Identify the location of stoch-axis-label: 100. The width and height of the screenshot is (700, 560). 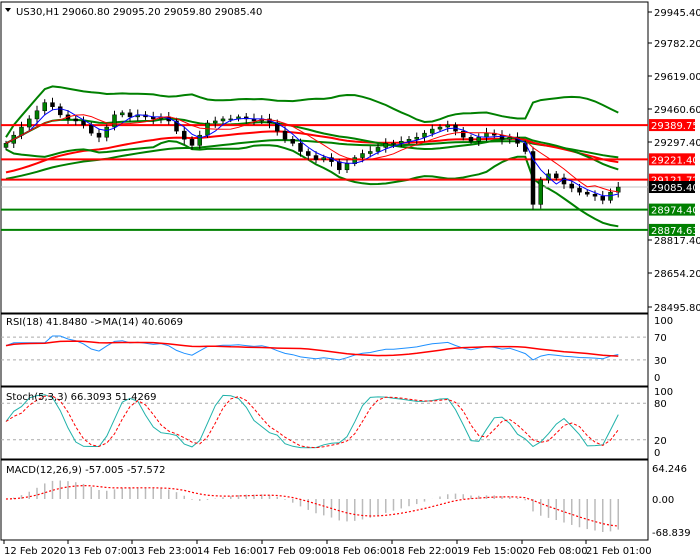
(663, 392).